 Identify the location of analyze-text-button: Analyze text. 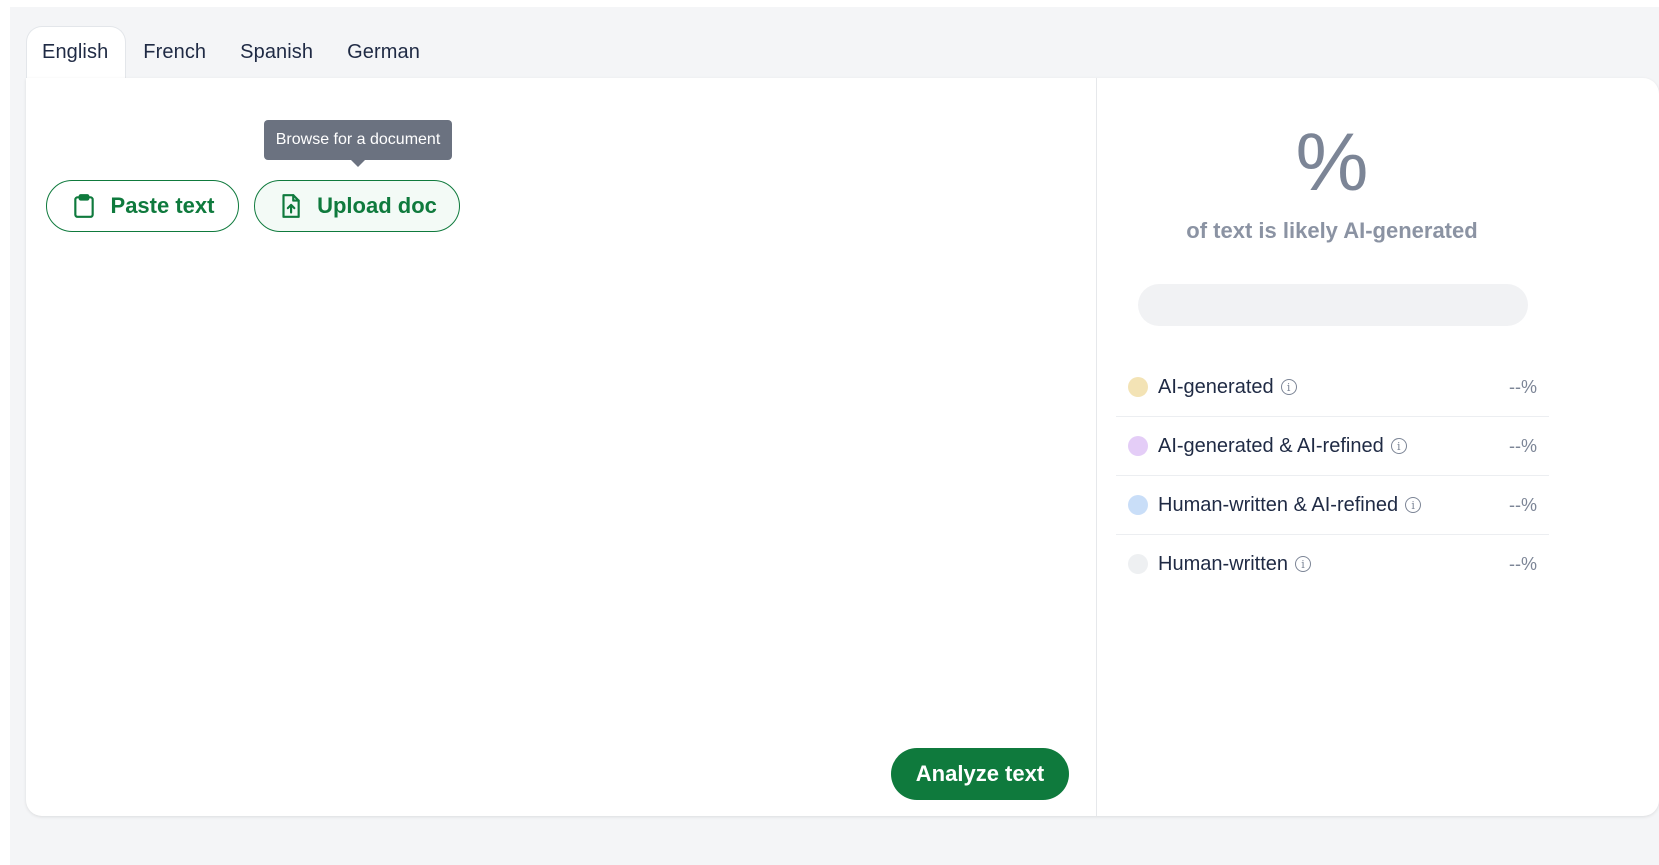
(980, 774).